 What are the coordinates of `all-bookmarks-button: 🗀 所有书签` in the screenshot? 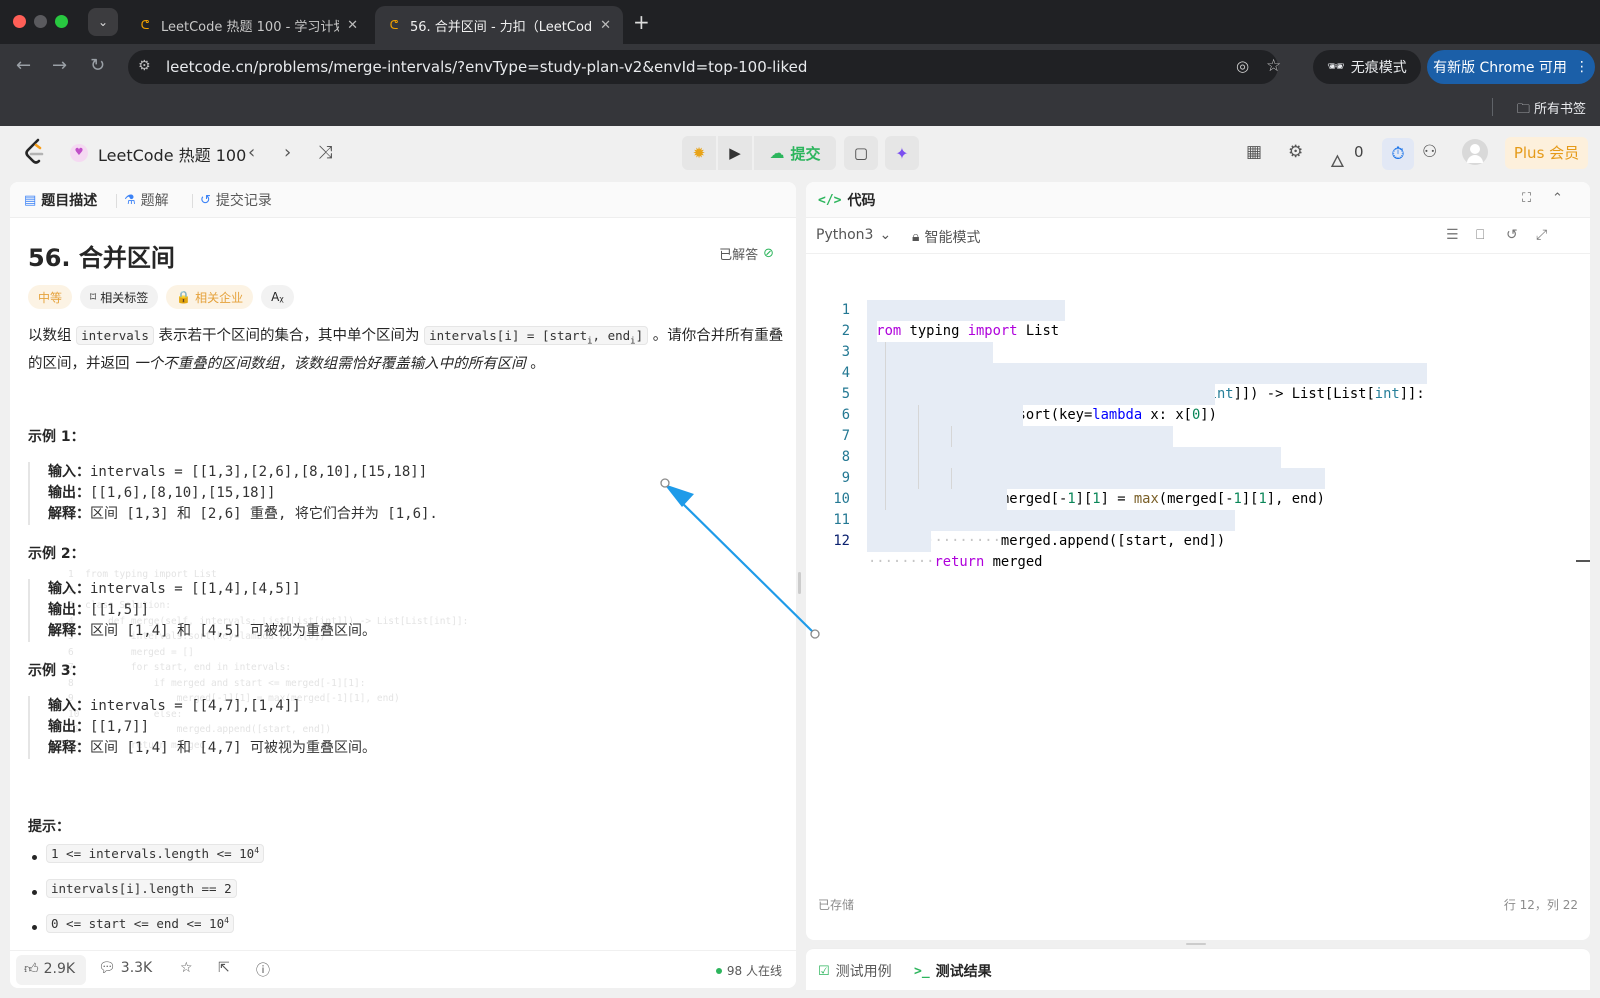 It's located at (1551, 110).